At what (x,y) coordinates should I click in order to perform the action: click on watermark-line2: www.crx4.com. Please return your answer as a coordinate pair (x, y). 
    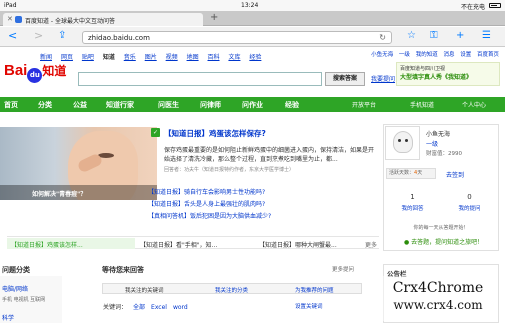
    Looking at the image, I should click on (438, 305).